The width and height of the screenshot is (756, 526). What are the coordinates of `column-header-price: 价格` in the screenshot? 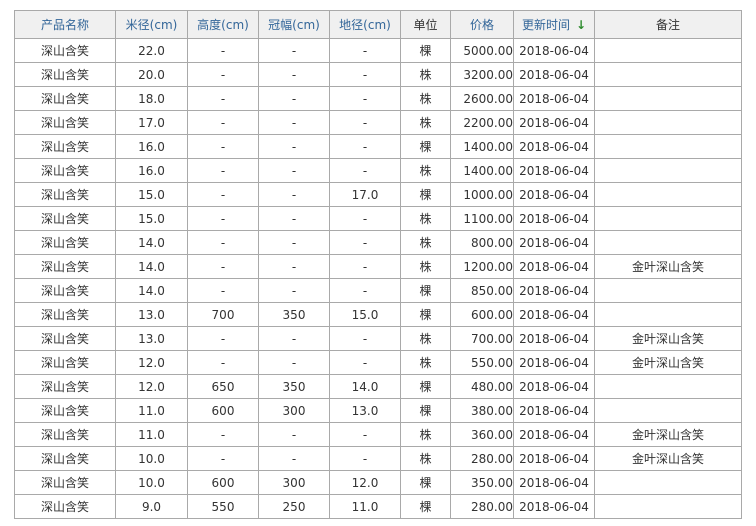 It's located at (482, 24).